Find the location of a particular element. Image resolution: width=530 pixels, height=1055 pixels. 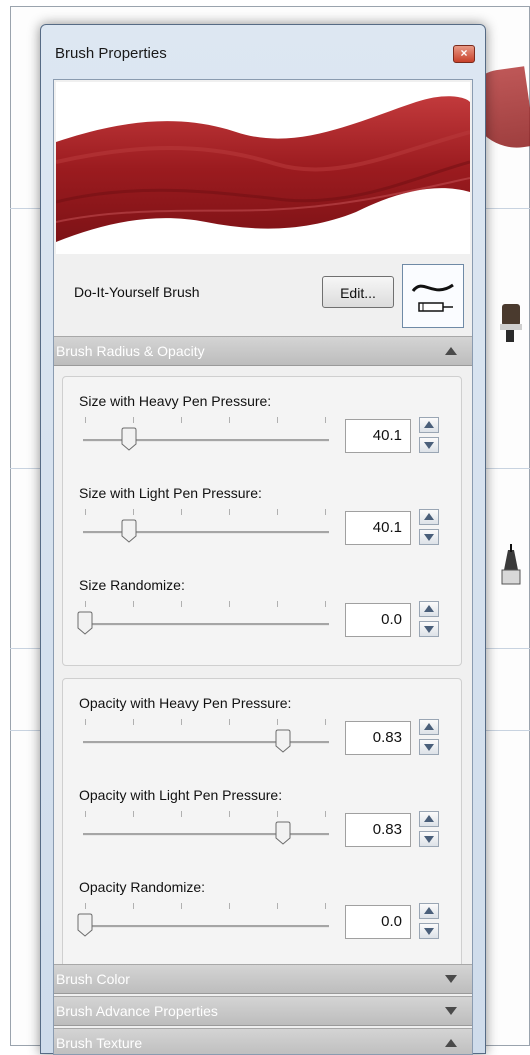

opacity-light-pressure-slider is located at coordinates (206, 834).